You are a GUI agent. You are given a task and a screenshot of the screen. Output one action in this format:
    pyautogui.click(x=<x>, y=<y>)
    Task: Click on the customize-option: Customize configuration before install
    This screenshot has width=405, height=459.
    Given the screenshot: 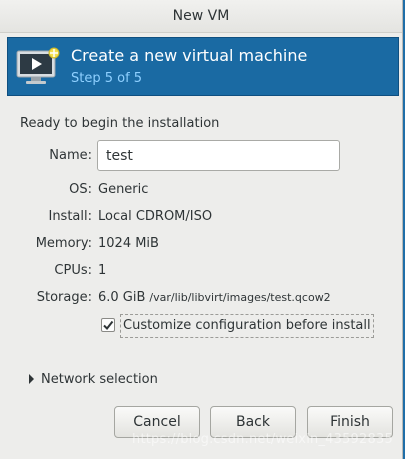 What is the action you would take?
    pyautogui.click(x=245, y=326)
    